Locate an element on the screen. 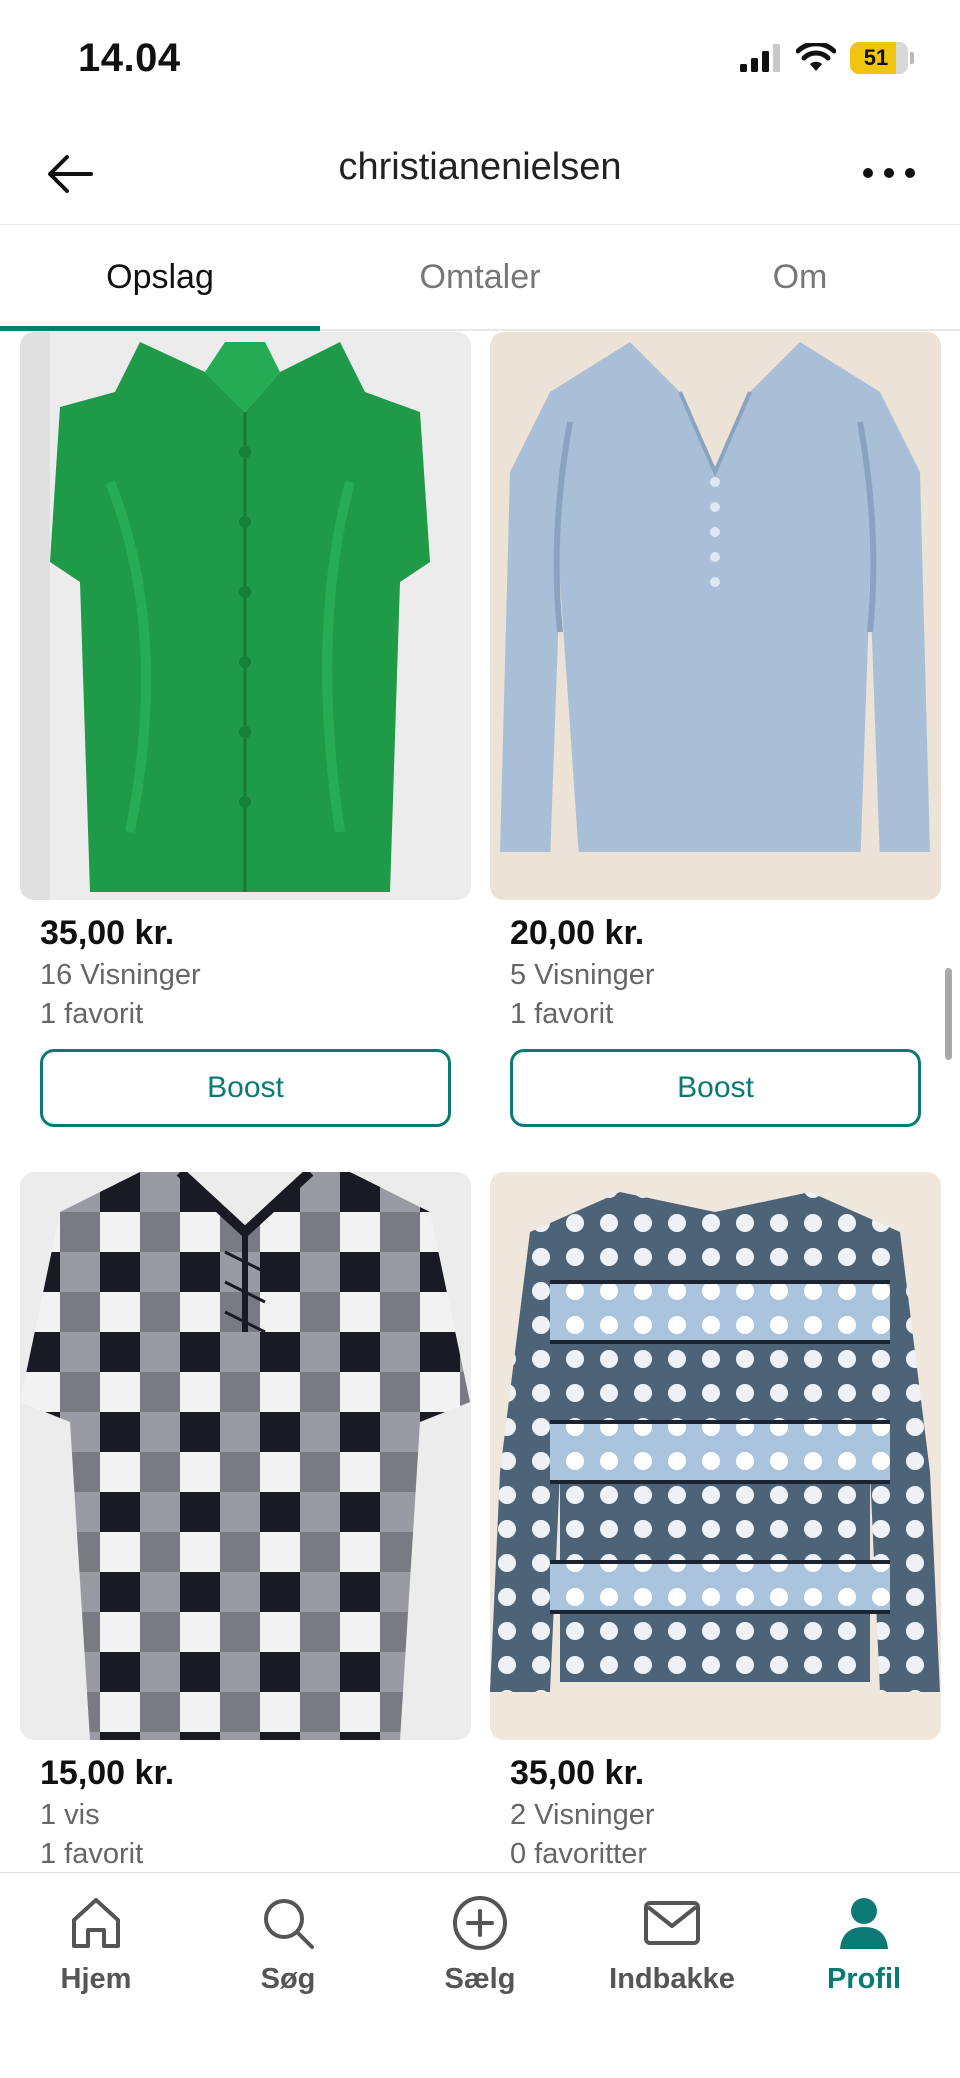 This screenshot has height=2078, width=960. nav-label: Sælg is located at coordinates (480, 1979).